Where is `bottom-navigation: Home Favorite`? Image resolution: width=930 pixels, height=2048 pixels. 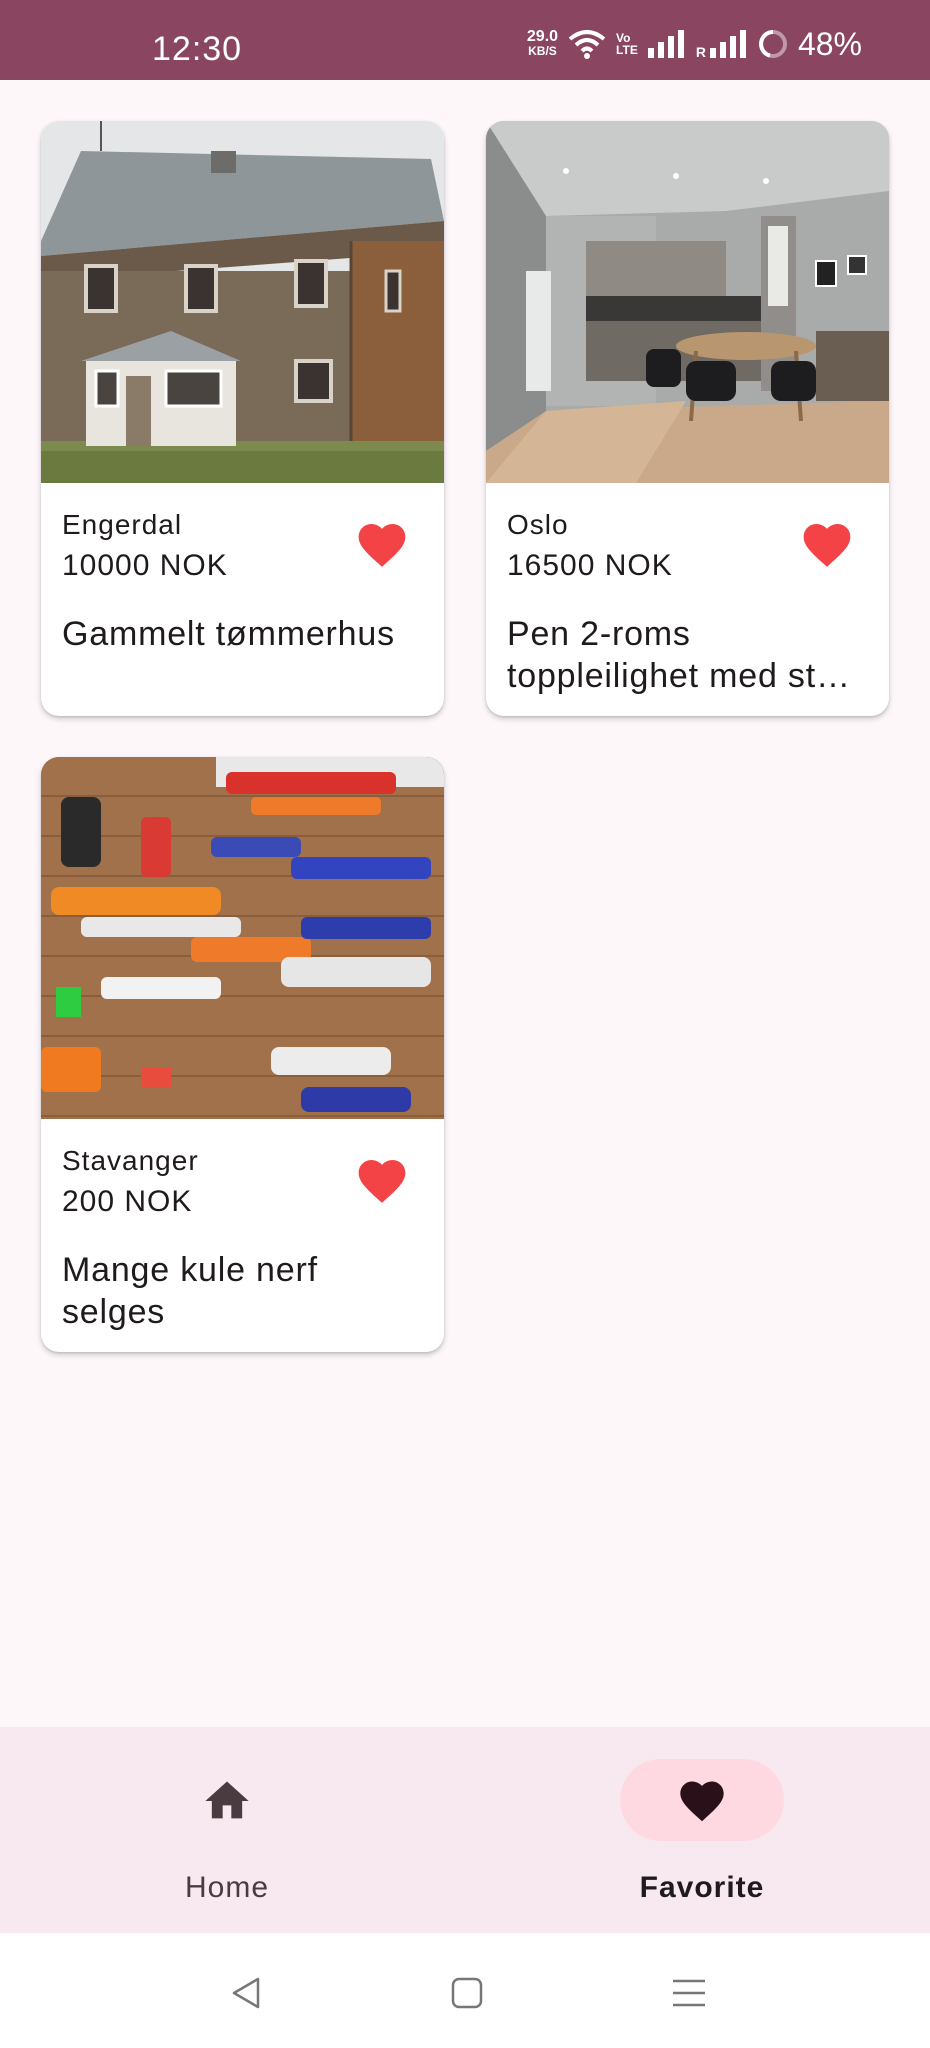 bottom-navigation: Home Favorite is located at coordinates (465, 1830).